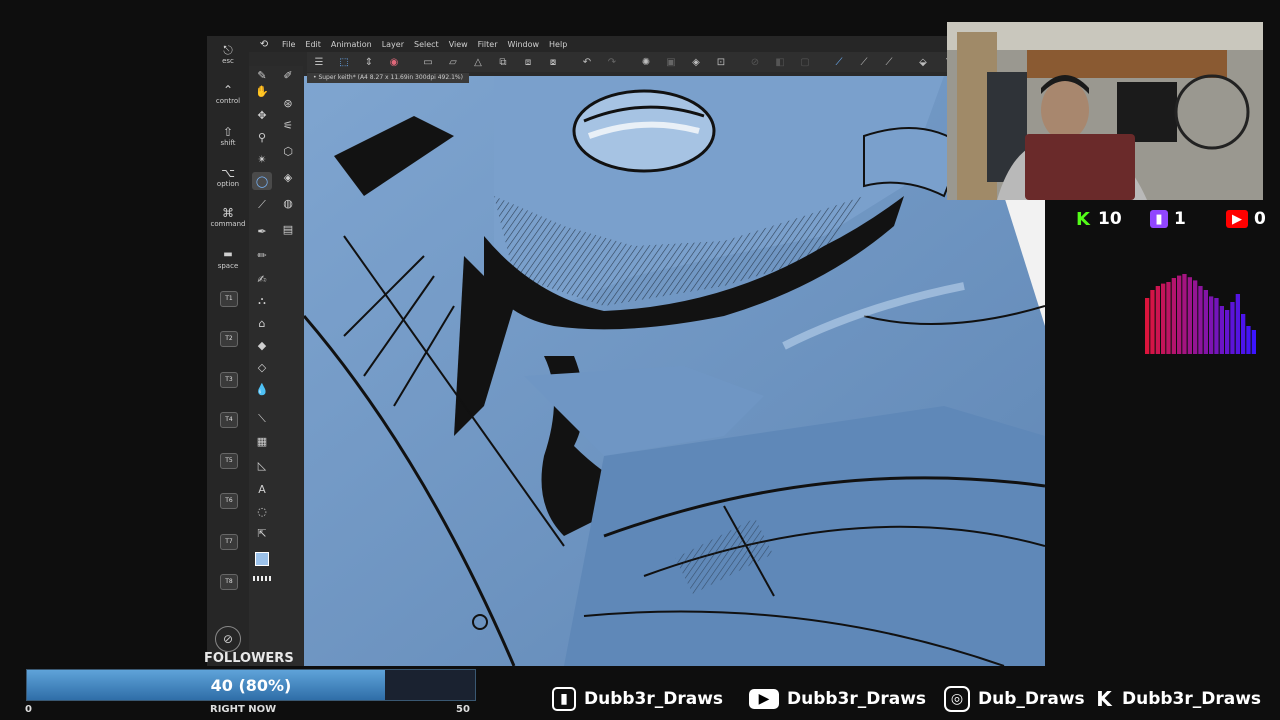  I want to click on magic-wand-icon: ✴, so click(262, 159).